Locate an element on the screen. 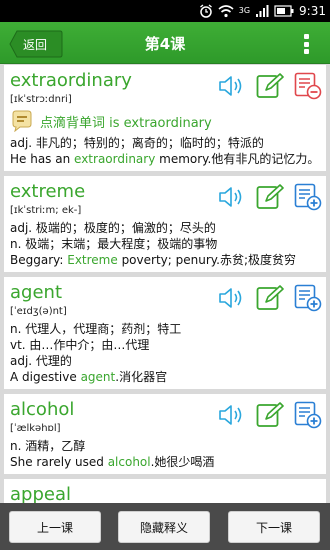 This screenshot has height=550, width=330. example-sentence: He has an extraordinary memory.他有非凡的记忆力。 is located at coordinates (165, 159).